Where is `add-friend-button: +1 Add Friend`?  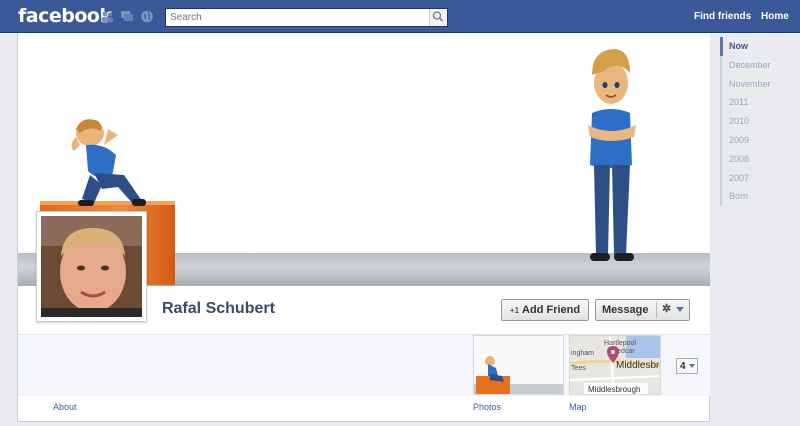 add-friend-button: +1 Add Friend is located at coordinates (545, 310).